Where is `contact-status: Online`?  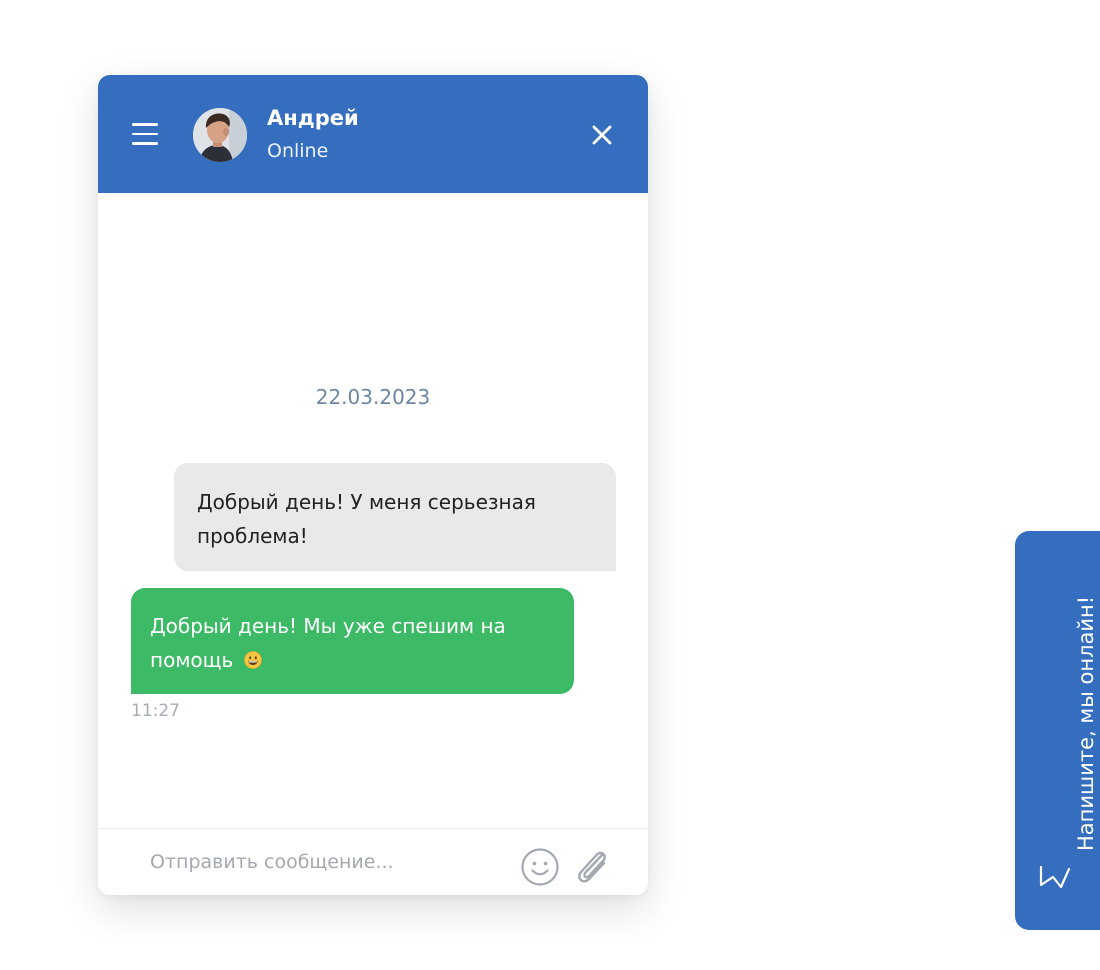
contact-status: Online is located at coordinates (298, 151).